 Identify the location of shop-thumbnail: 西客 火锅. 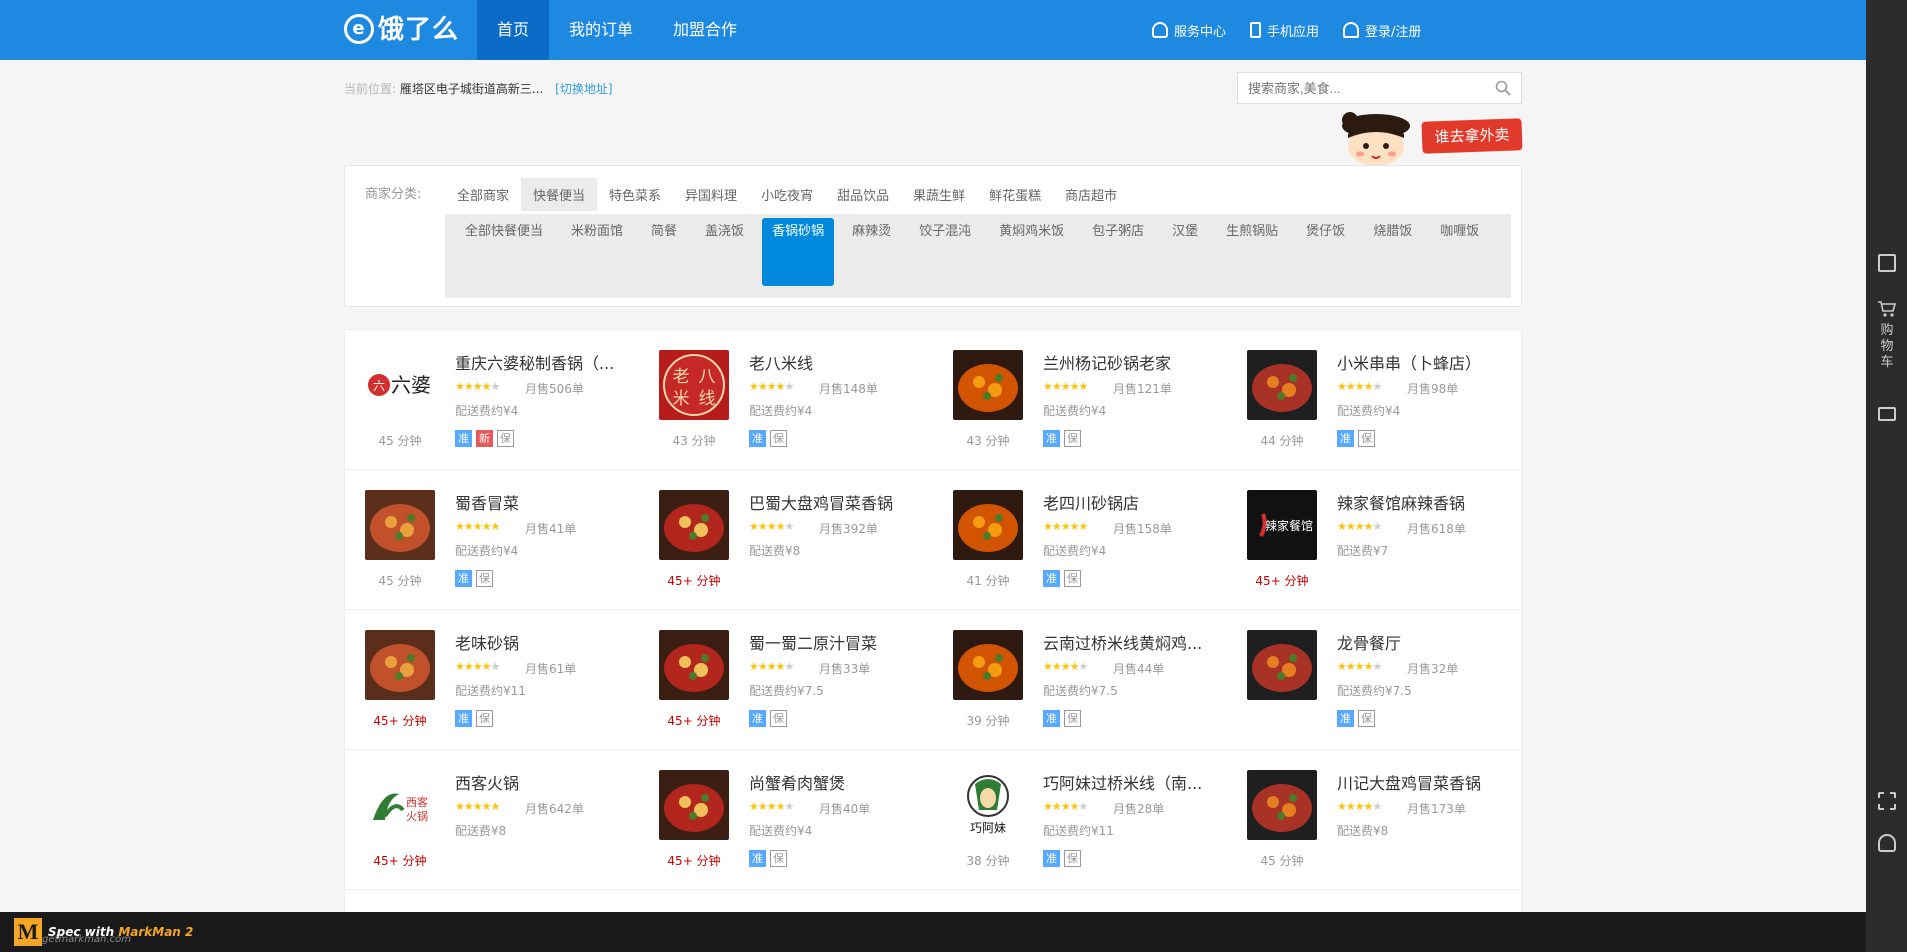
(400, 805).